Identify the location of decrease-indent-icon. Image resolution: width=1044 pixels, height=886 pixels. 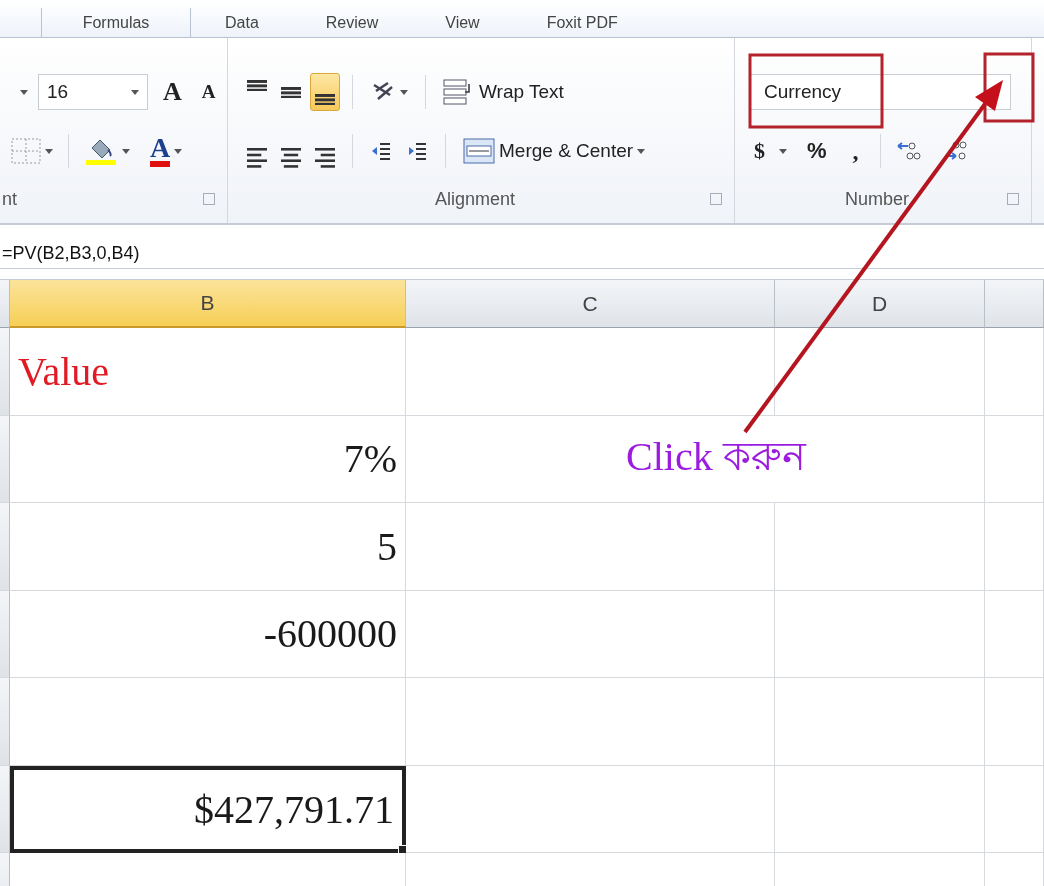
(381, 151).